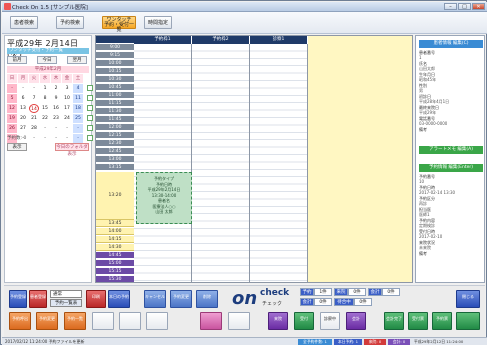  I want to click on time-slot: 13:15, so click(115, 168).